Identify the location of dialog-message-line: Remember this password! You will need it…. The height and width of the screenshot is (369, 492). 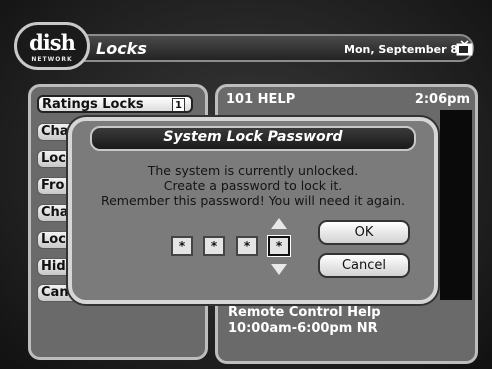
(253, 200).